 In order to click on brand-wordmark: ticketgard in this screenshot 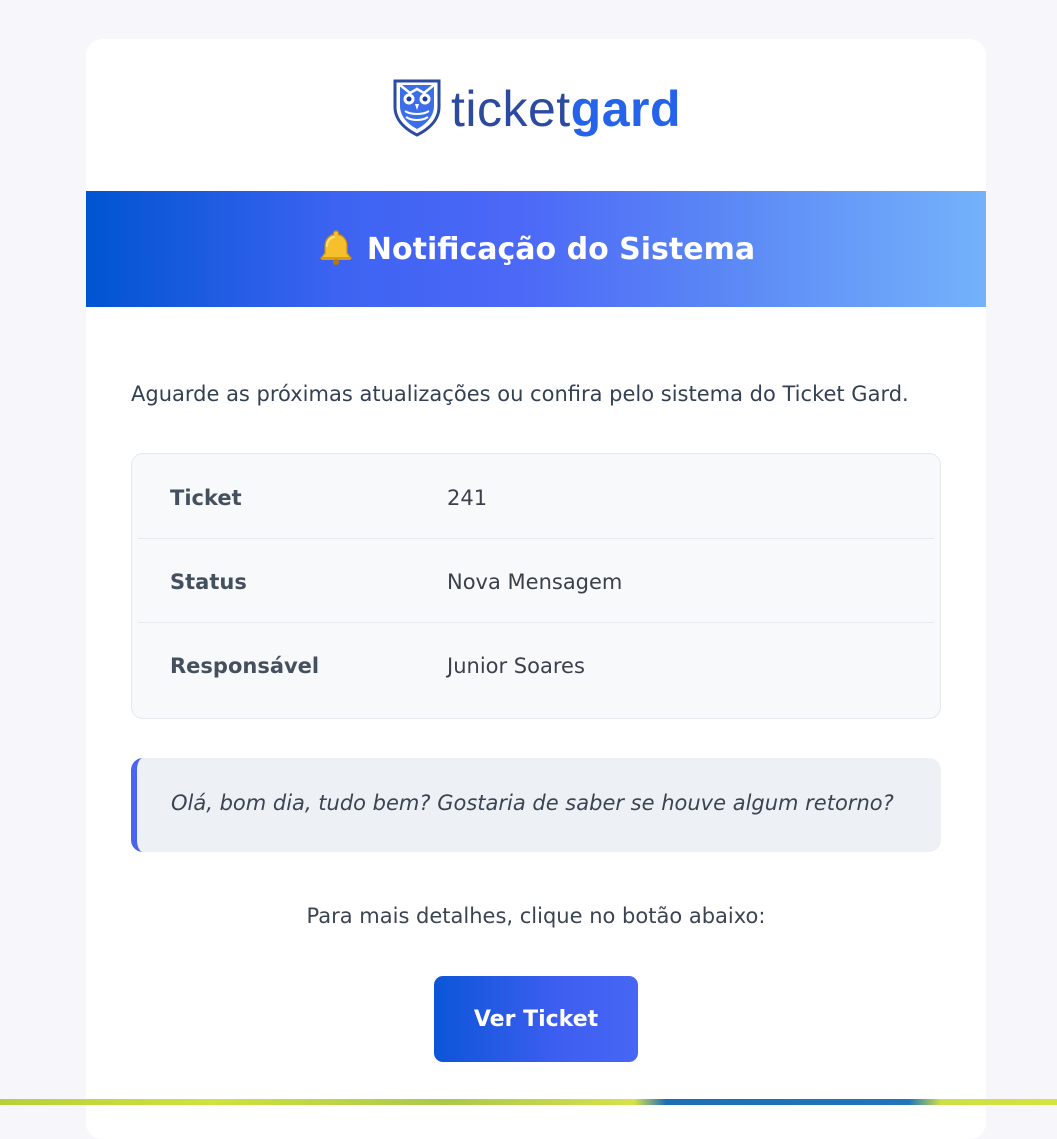, I will do `click(566, 109)`.